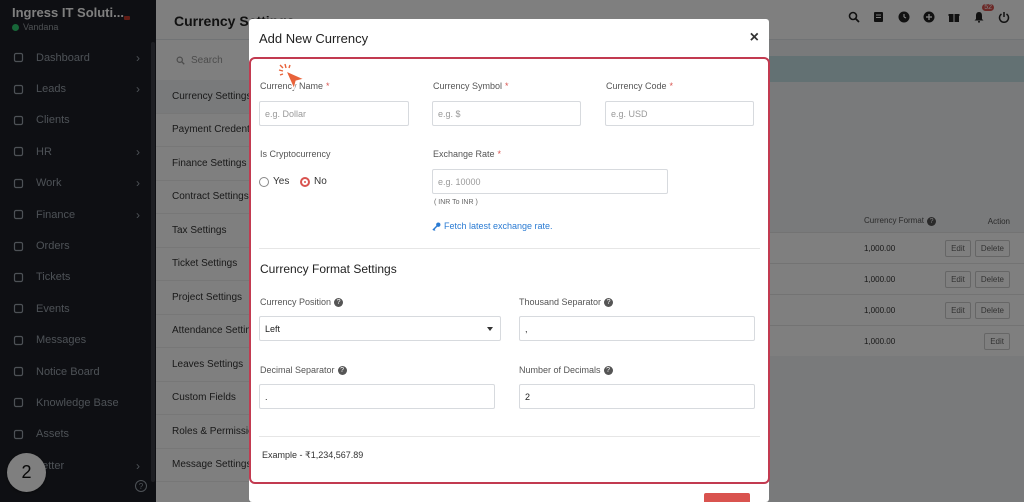 The width and height of the screenshot is (1024, 502). Describe the element at coordinates (506, 113) in the screenshot. I see `currency-symbol-input: e.g. $` at that location.